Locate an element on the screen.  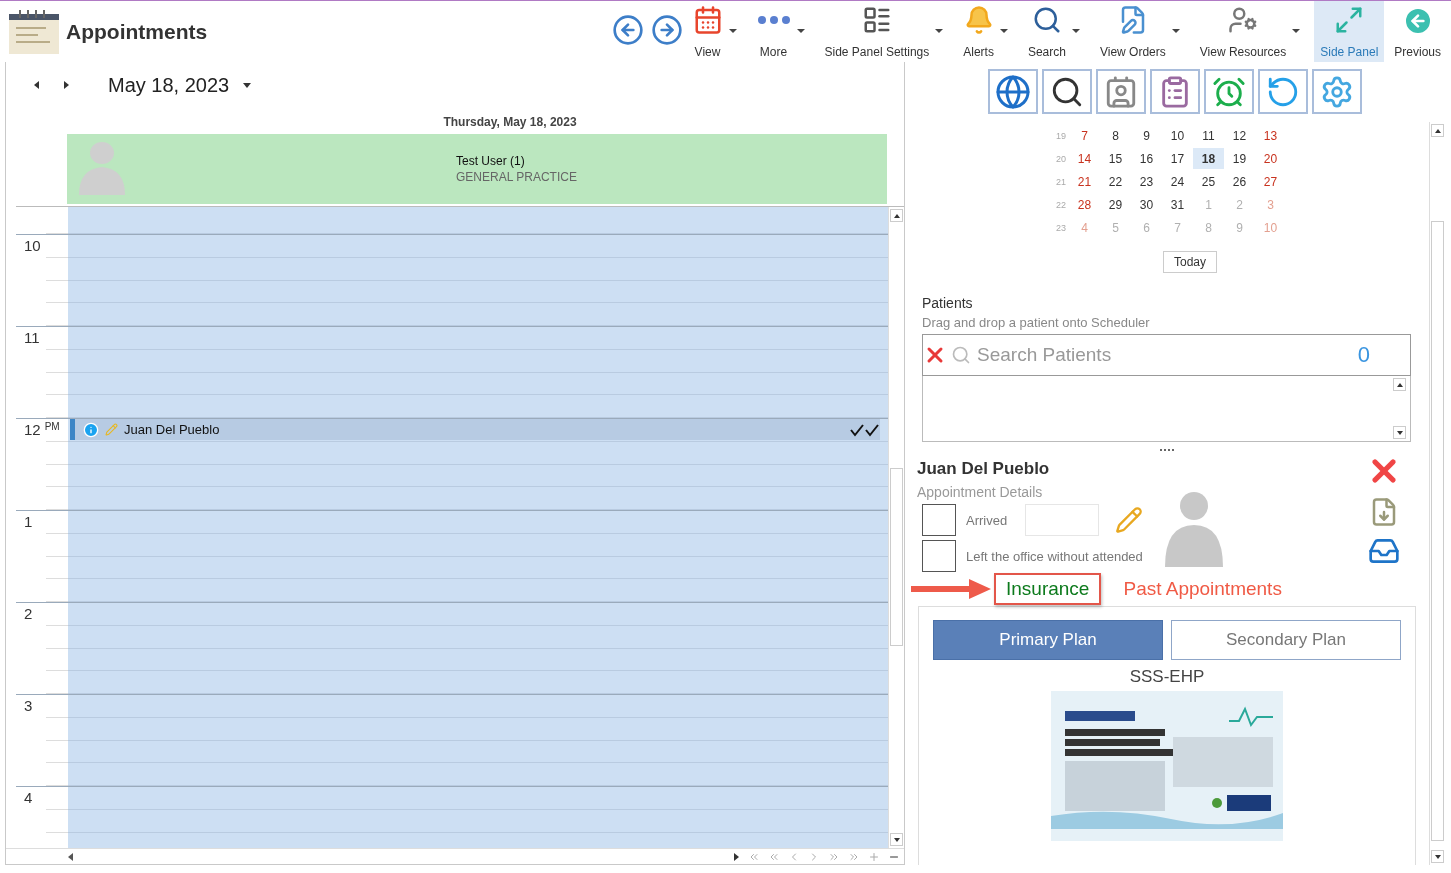
calendar-day: 12 is located at coordinates (1239, 135).